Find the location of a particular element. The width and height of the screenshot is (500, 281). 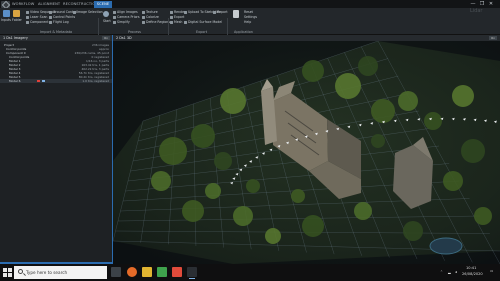

store-icon is located at coordinates (177, 272).